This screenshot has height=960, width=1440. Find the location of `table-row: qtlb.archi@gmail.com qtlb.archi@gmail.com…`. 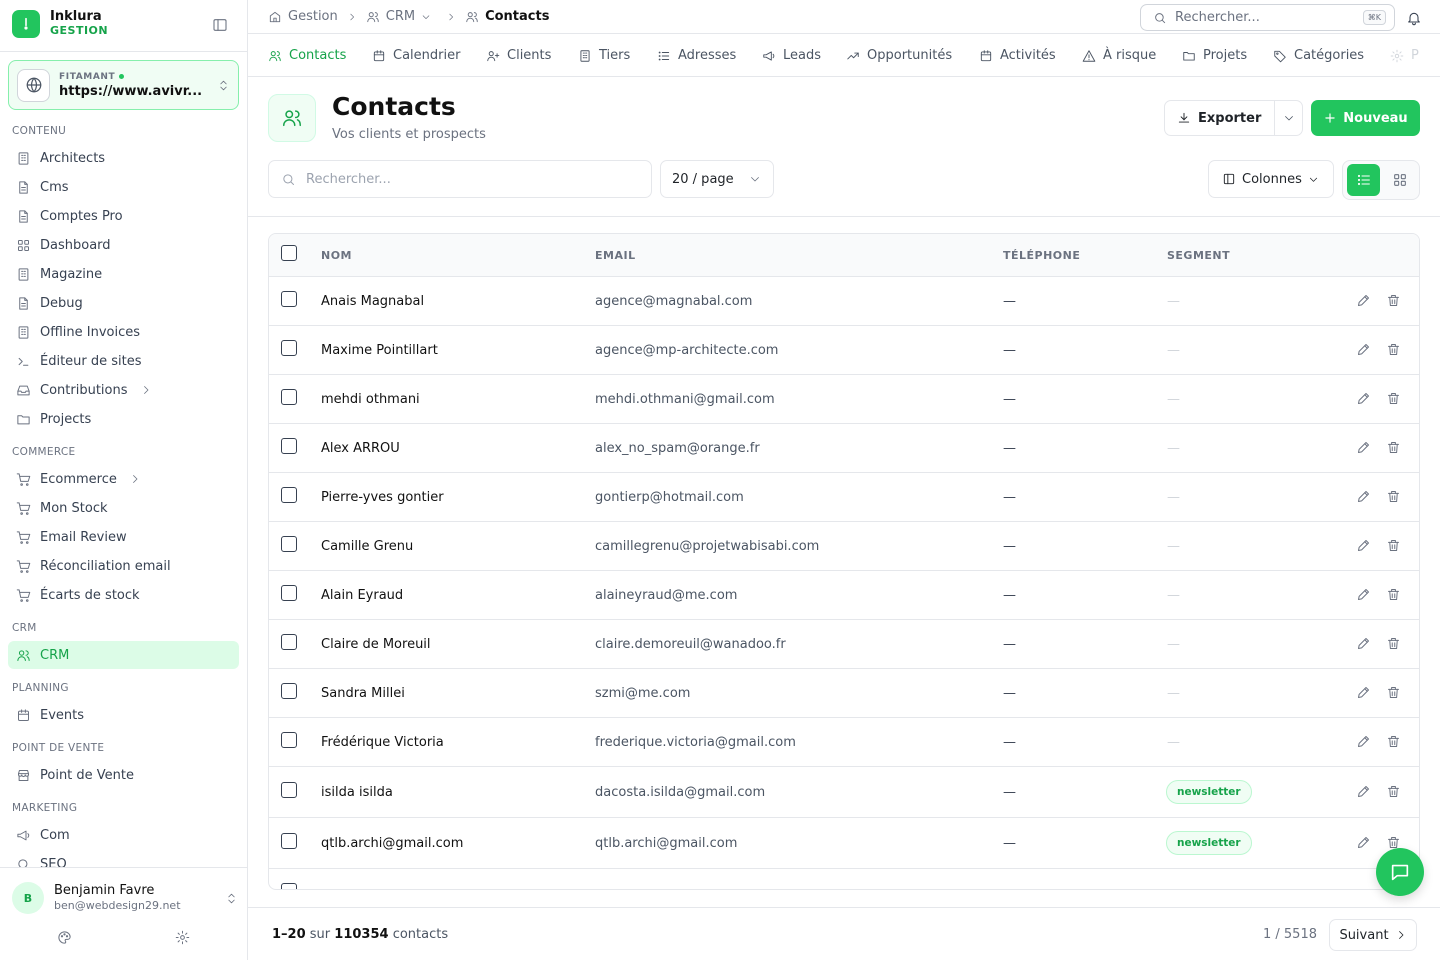

table-row: qtlb.archi@gmail.com qtlb.archi@gmail.com… is located at coordinates (844, 843).